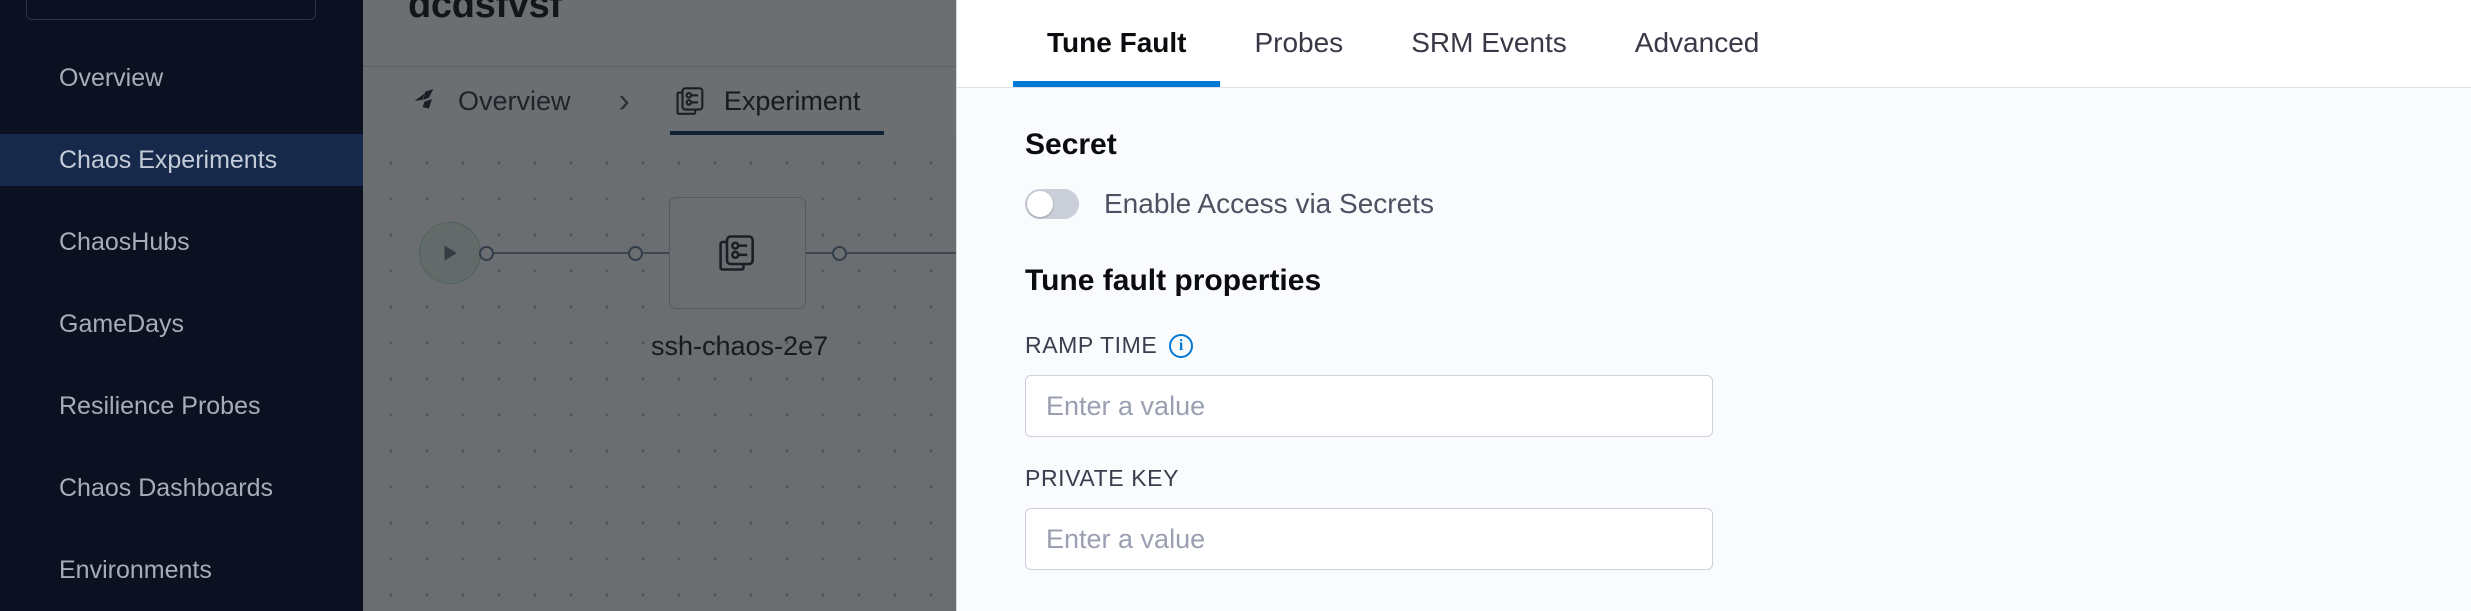  I want to click on tab-srm-events: SRM Events, so click(1489, 43).